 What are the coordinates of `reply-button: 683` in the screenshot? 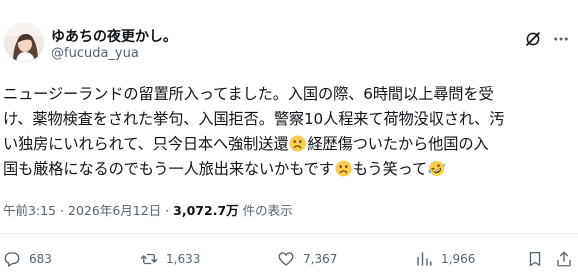 It's located at (27, 259).